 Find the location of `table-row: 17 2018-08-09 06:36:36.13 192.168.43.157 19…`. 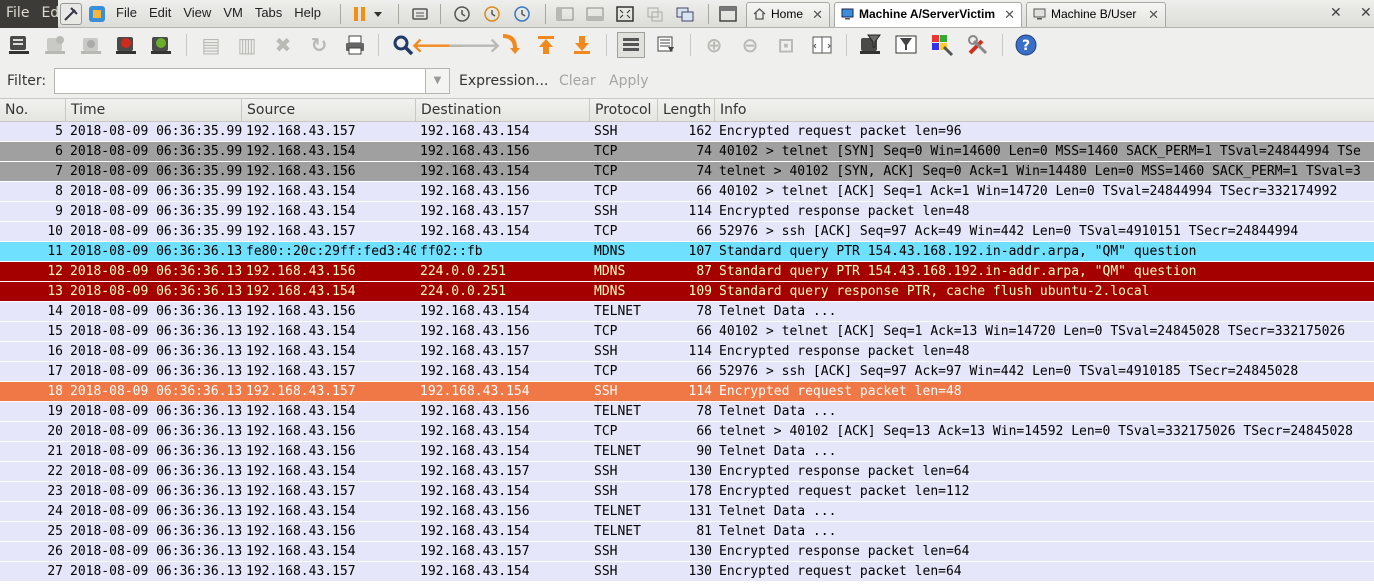

table-row: 17 2018-08-09 06:36:36.13 192.168.43.157 19… is located at coordinates (687, 372).